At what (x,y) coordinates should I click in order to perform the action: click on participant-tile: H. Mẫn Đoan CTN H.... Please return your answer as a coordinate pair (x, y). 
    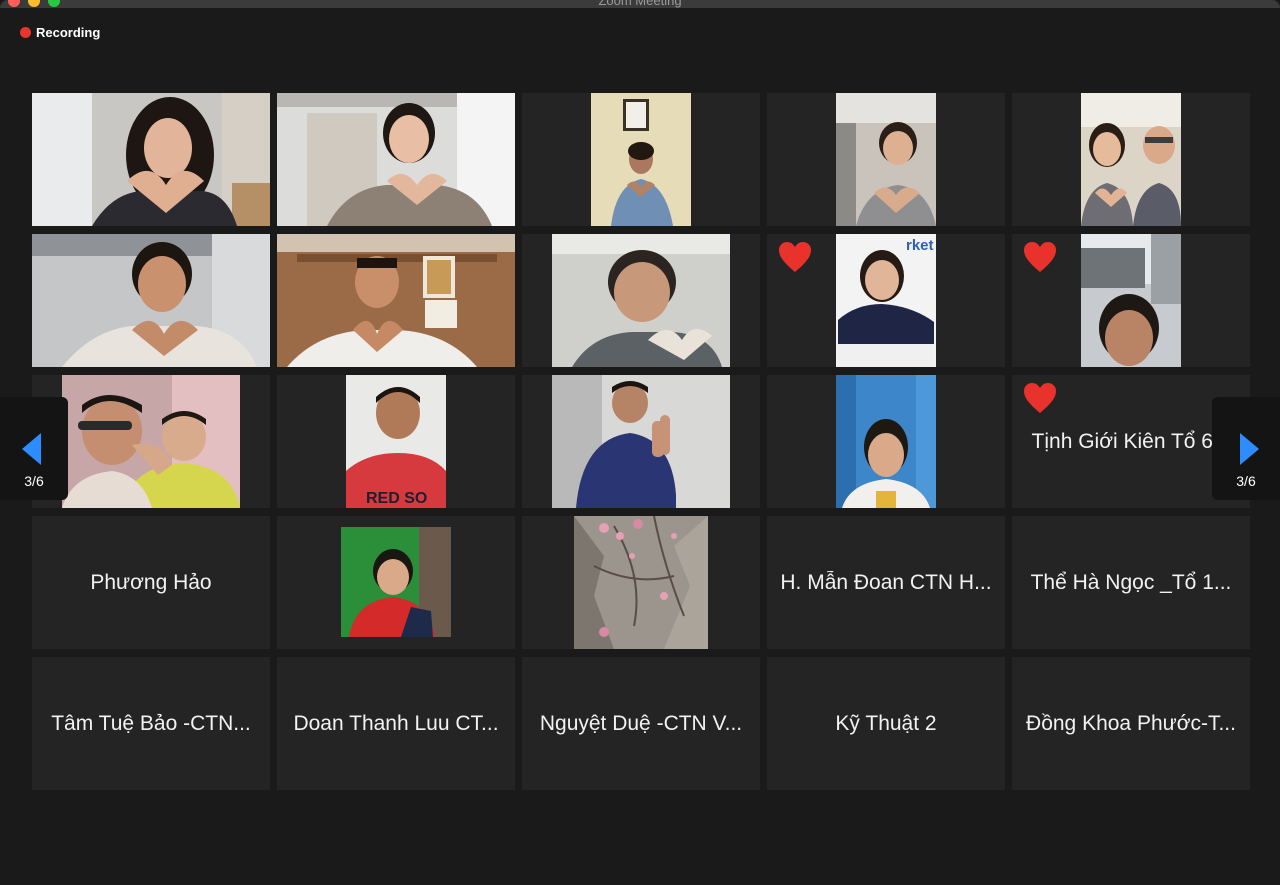
    Looking at the image, I should click on (886, 582).